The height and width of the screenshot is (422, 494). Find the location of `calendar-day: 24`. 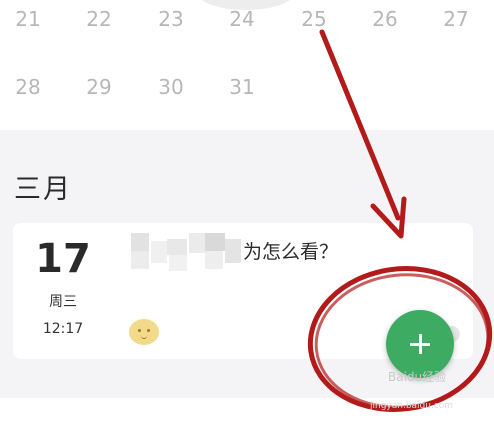

calendar-day: 24 is located at coordinates (242, 19).